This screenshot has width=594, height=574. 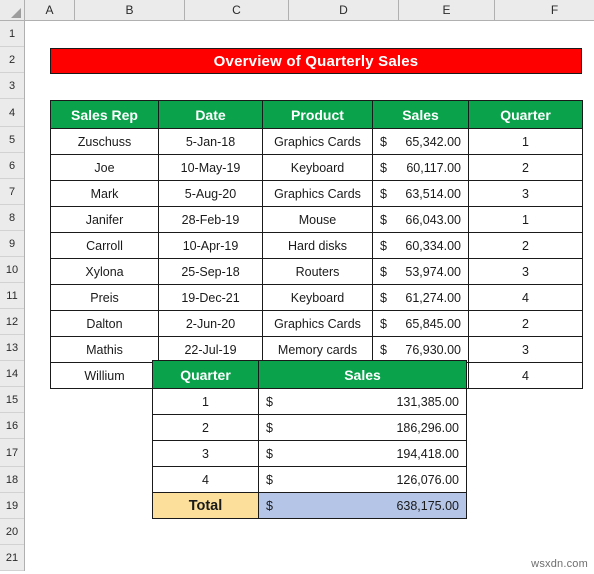 What do you see at coordinates (420, 114) in the screenshot?
I see `column-sales: Sales` at bounding box center [420, 114].